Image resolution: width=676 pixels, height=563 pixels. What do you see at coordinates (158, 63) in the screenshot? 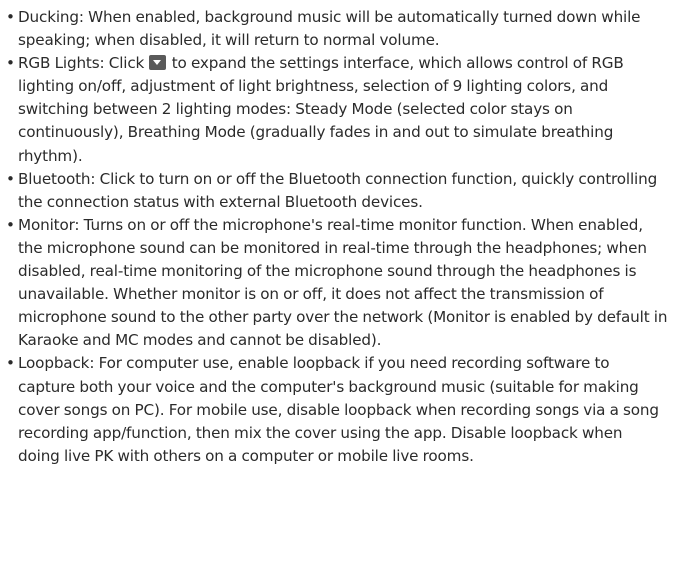
I see `chevron-down-icon` at bounding box center [158, 63].